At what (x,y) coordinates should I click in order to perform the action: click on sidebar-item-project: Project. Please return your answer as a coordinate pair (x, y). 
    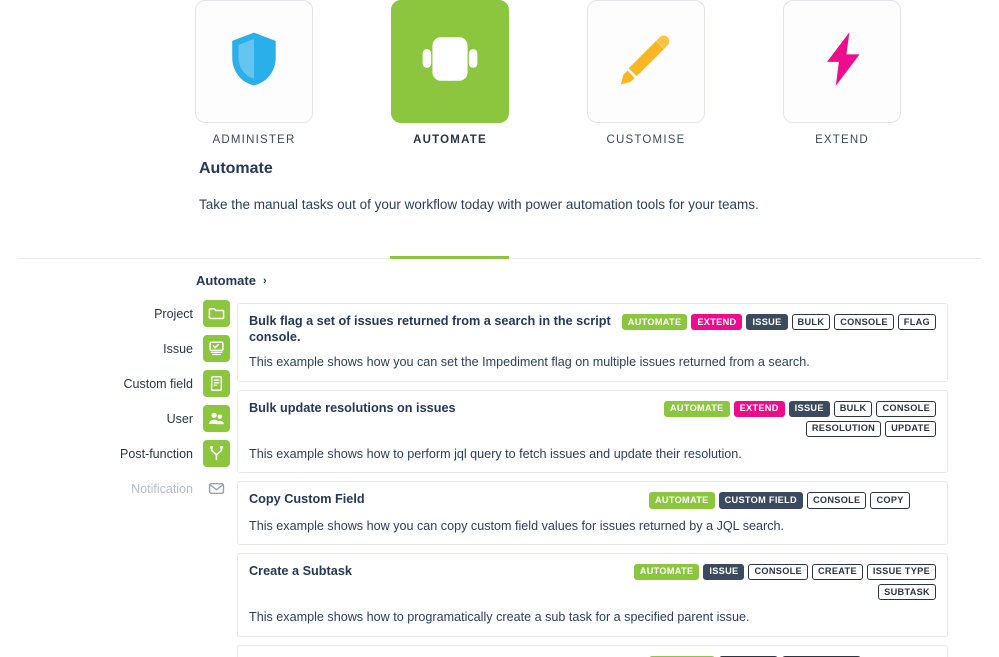
    Looking at the image, I should click on (155, 313).